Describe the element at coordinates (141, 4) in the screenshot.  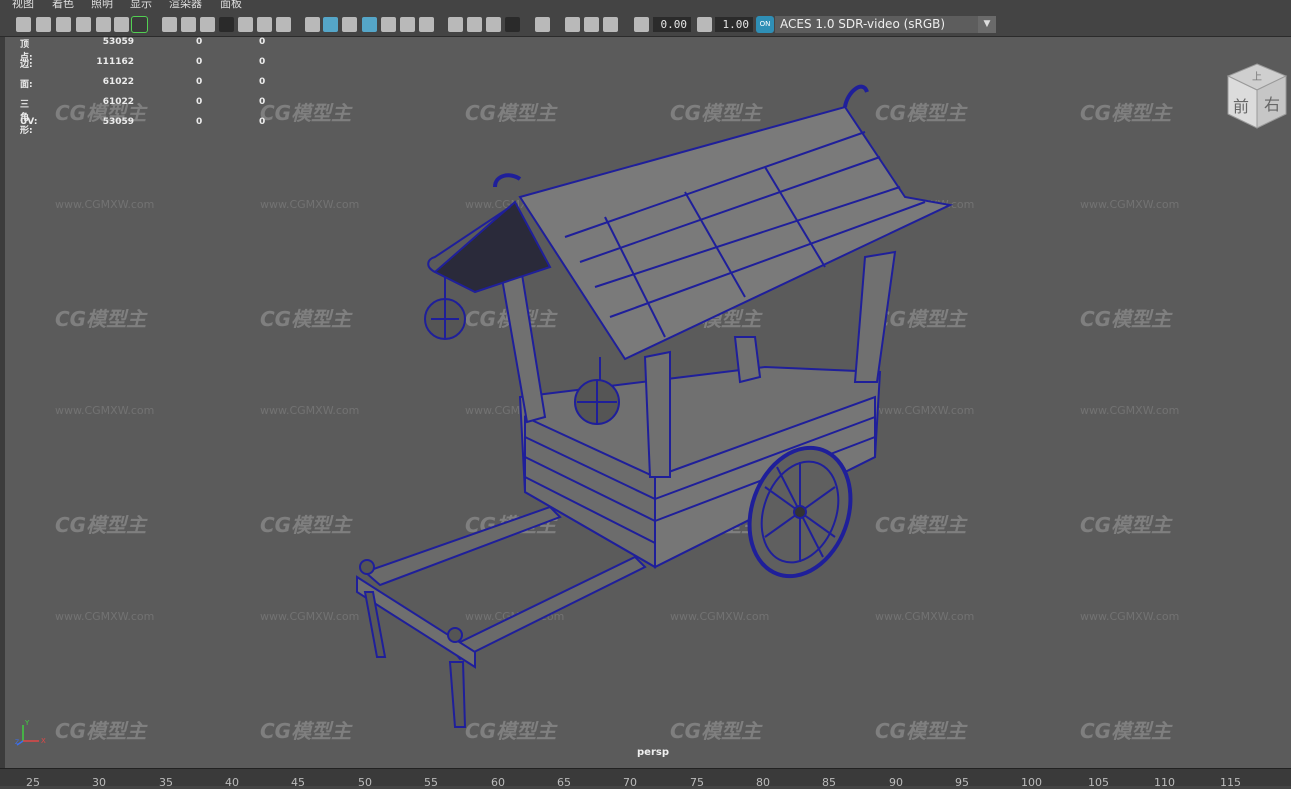
I see `menu-show: 显示` at that location.